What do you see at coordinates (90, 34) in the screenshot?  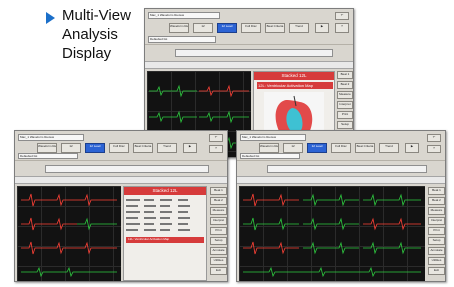 I see `caption-line-2: Analysis` at bounding box center [90, 34].